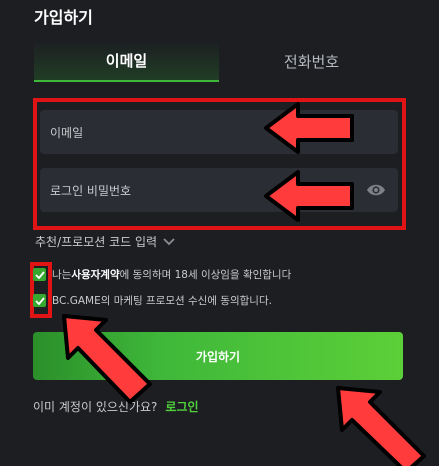  Describe the element at coordinates (96, 242) in the screenshot. I see `promo-code-label: 추천/프로모션 코드 입력` at that location.